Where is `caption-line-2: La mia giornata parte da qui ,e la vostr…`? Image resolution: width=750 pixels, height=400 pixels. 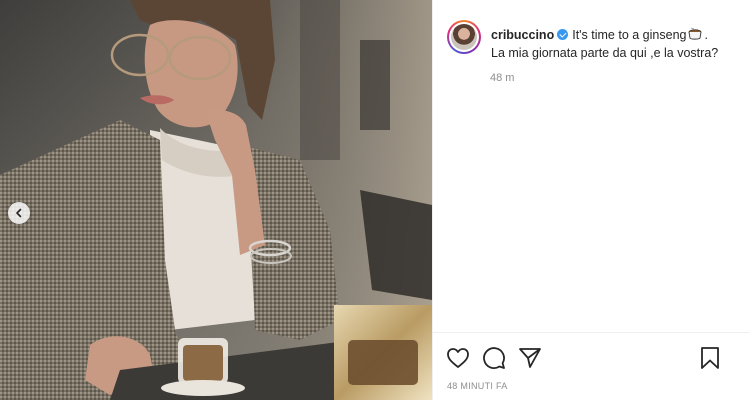 caption-line-2: La mia giornata parte da qui ,e la vostr… is located at coordinates (605, 53).